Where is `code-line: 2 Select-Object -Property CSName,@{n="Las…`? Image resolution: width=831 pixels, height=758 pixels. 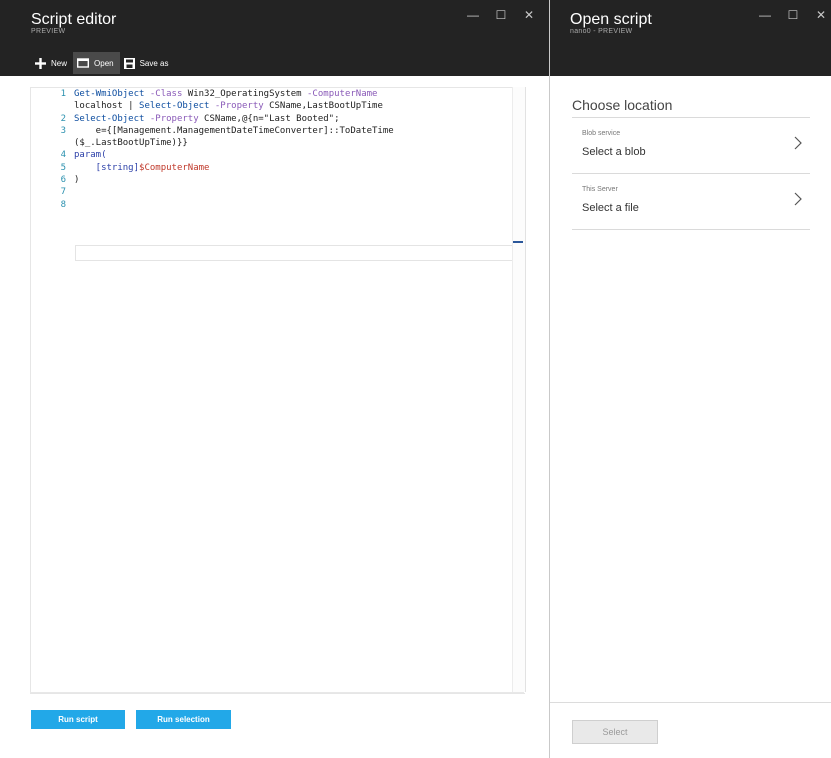 code-line: 2 Select-Object -Property CSName,@{n="Las… is located at coordinates (213, 119).